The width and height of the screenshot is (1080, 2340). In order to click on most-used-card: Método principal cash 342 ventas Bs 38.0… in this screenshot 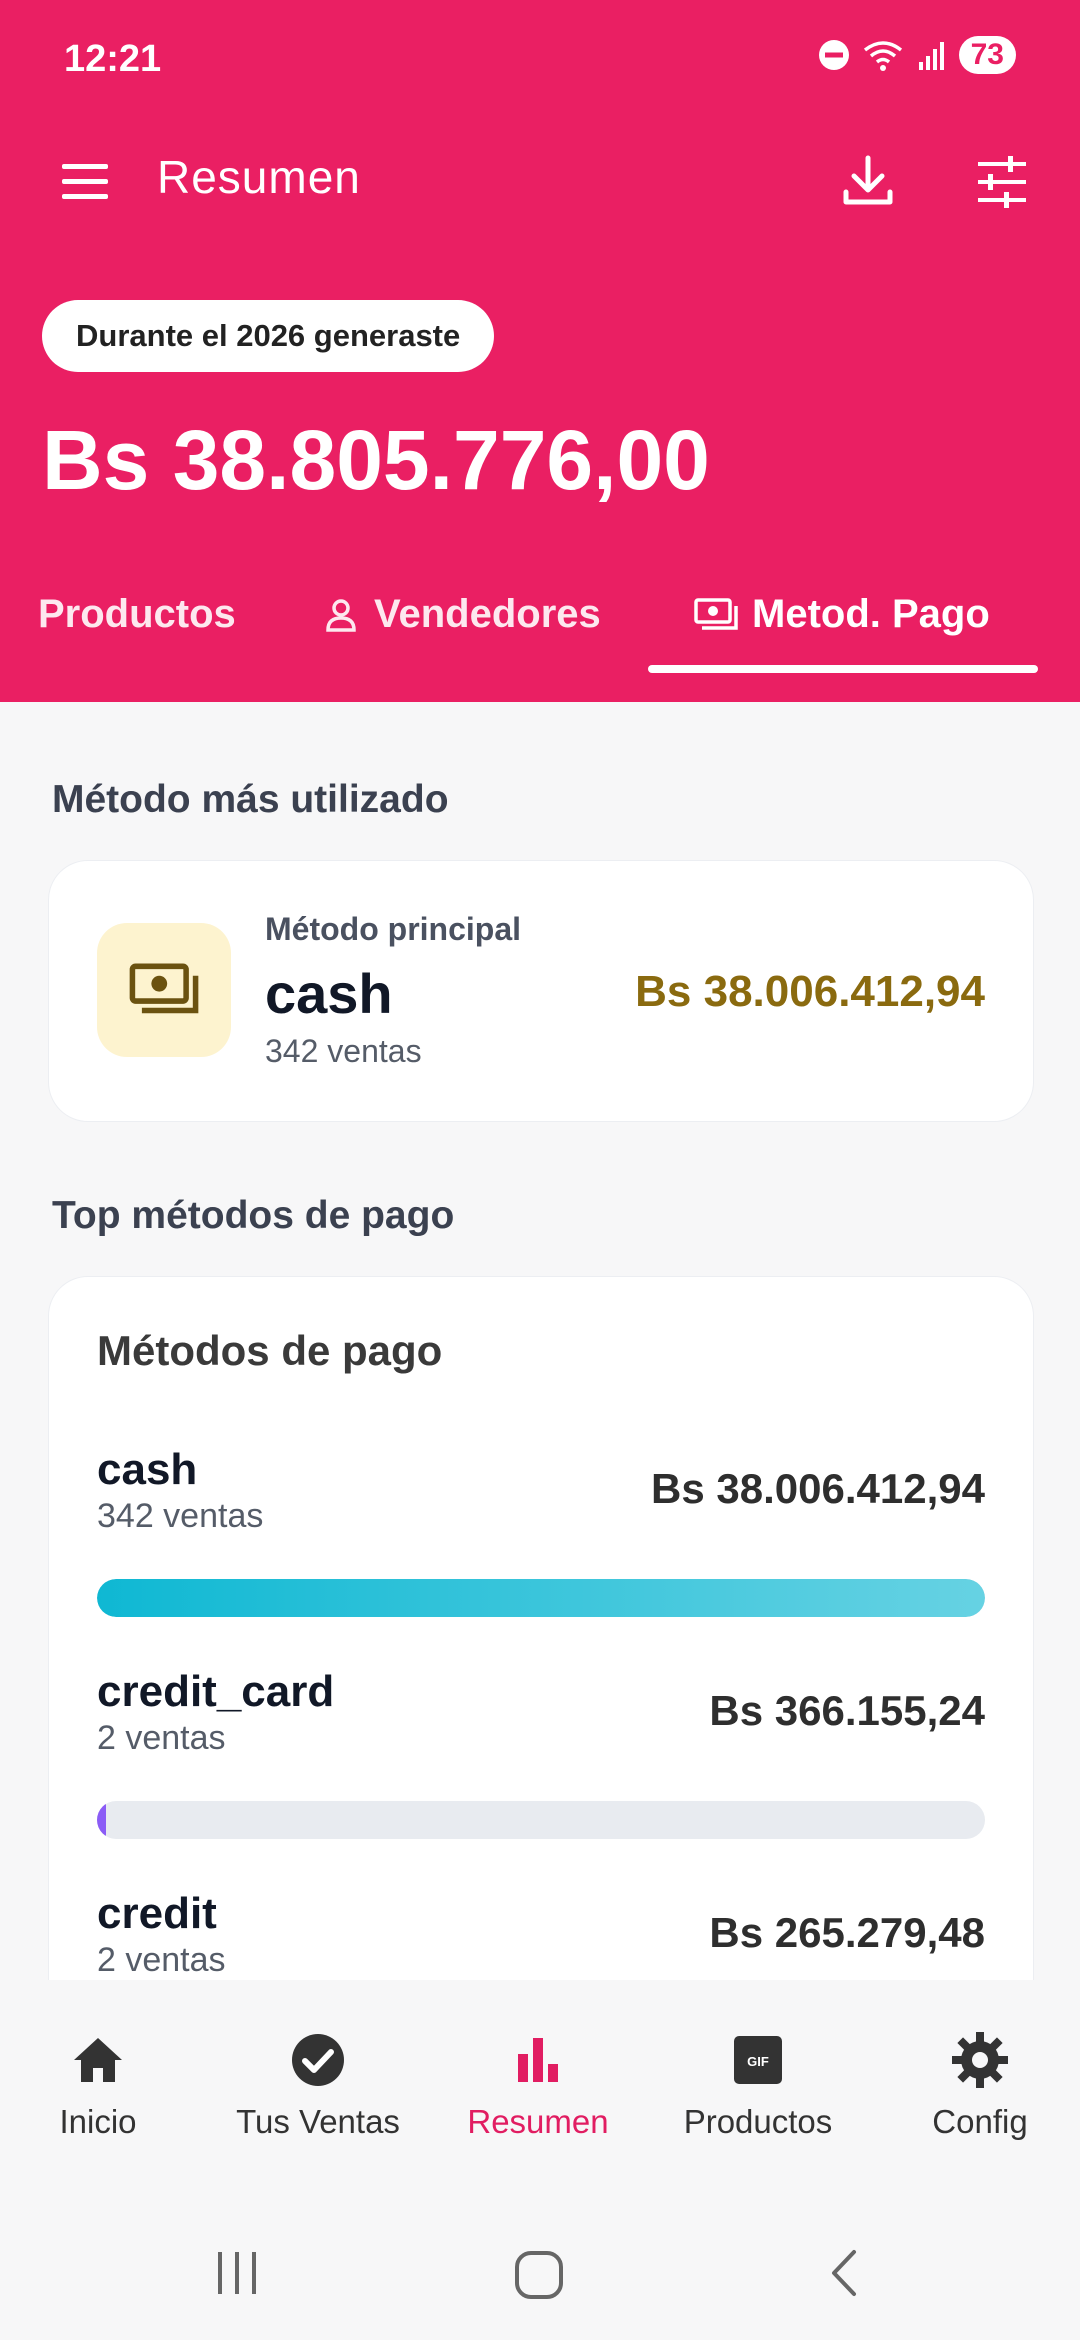, I will do `click(541, 991)`.